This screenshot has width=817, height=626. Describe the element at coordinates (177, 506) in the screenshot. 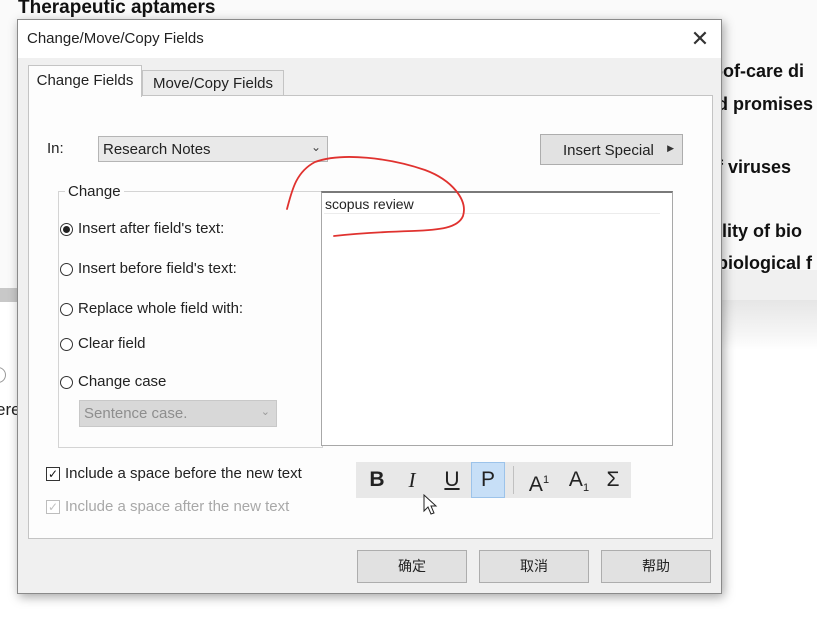

I see `space-after-label: Include a space after the new text` at that location.